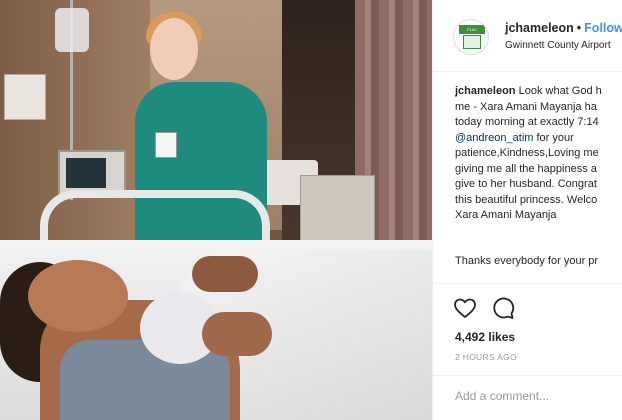  I want to click on comment-bubble-icon, so click(504, 309).